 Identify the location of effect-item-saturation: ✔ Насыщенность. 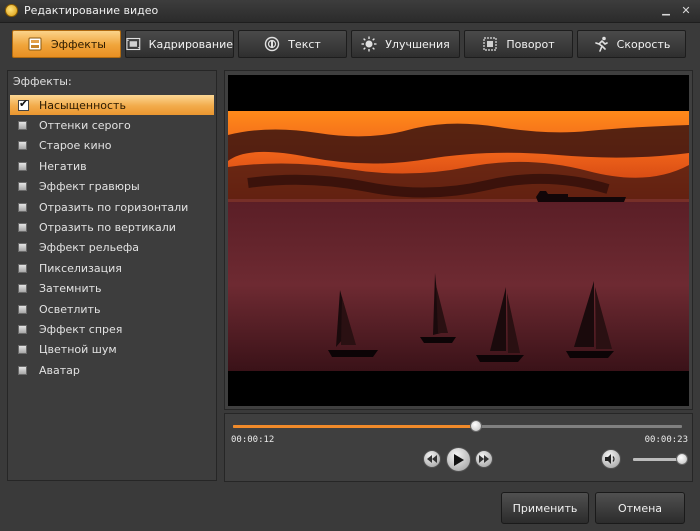
(112, 105).